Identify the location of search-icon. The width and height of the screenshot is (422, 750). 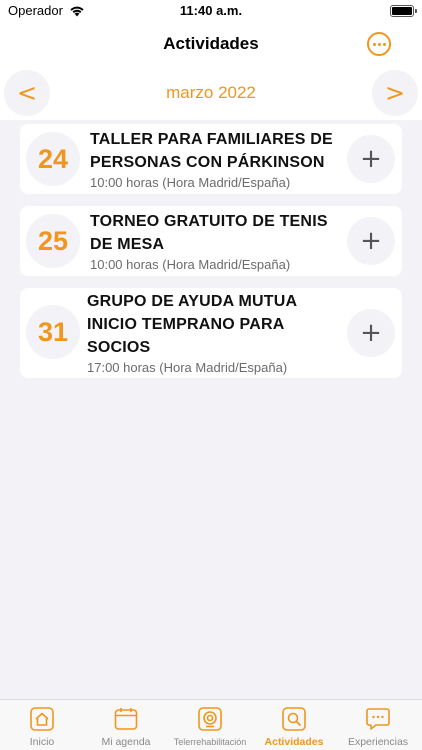
(294, 719).